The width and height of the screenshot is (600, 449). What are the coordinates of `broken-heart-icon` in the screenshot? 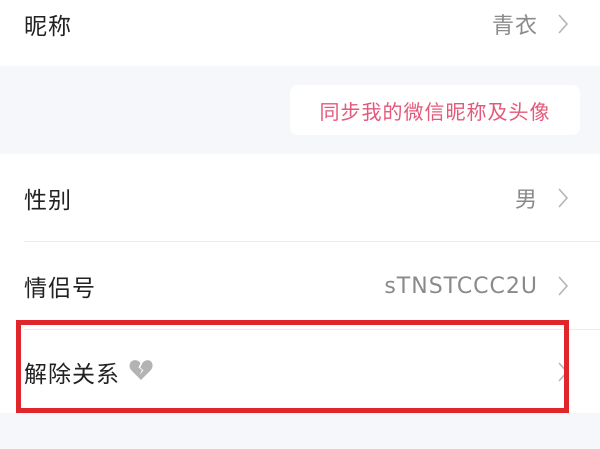 It's located at (141, 372).